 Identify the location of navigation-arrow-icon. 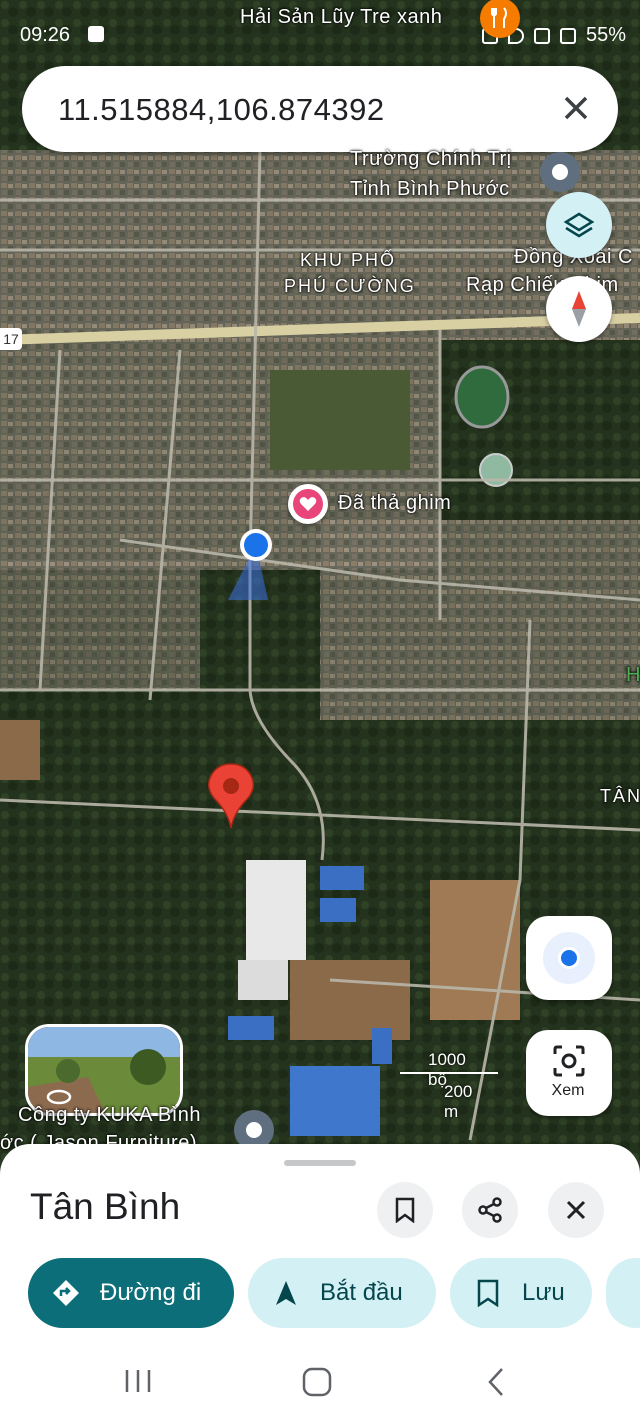
(286, 1293).